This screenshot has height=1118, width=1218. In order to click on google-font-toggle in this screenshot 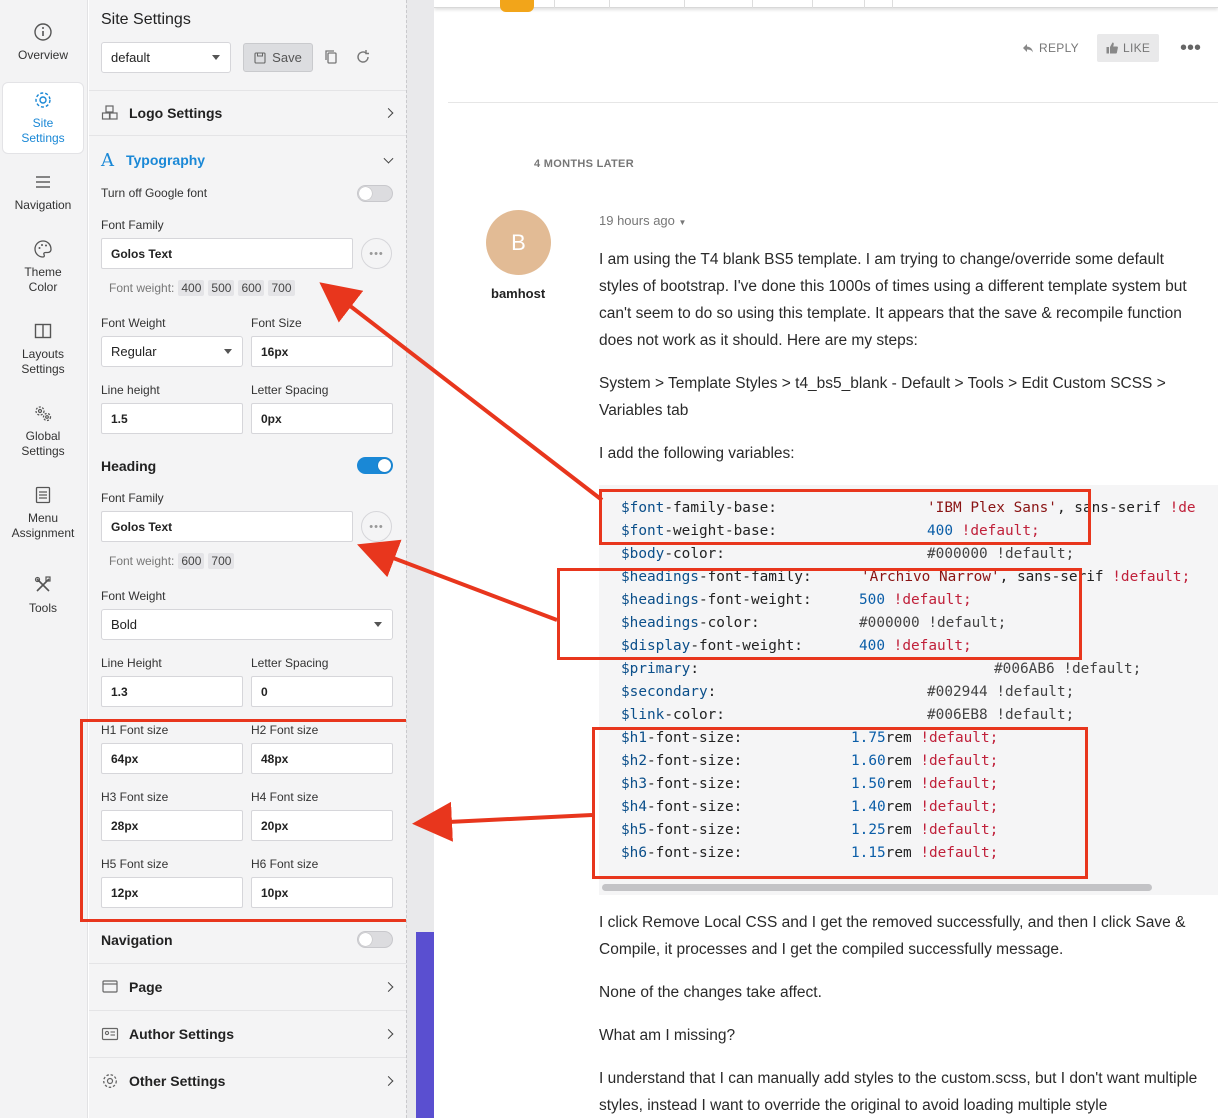, I will do `click(375, 193)`.